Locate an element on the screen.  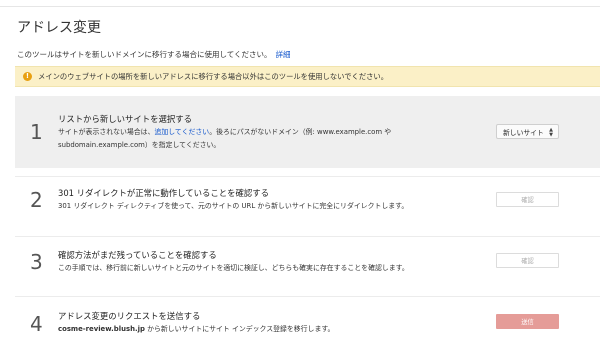
new-site-select: 新しいサイト ▲ ▼ is located at coordinates (527, 131).